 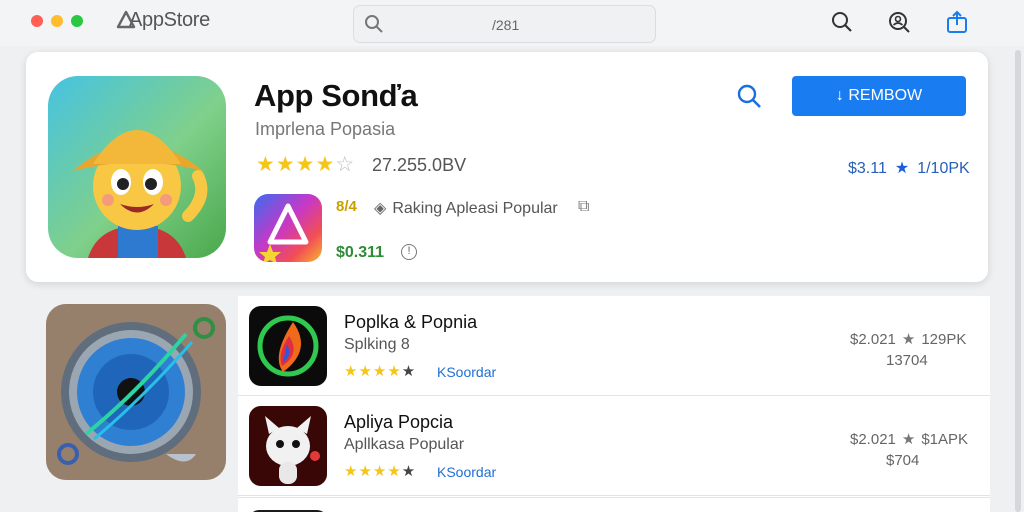 What do you see at coordinates (409, 252) in the screenshot?
I see `info-icon: !` at bounding box center [409, 252].